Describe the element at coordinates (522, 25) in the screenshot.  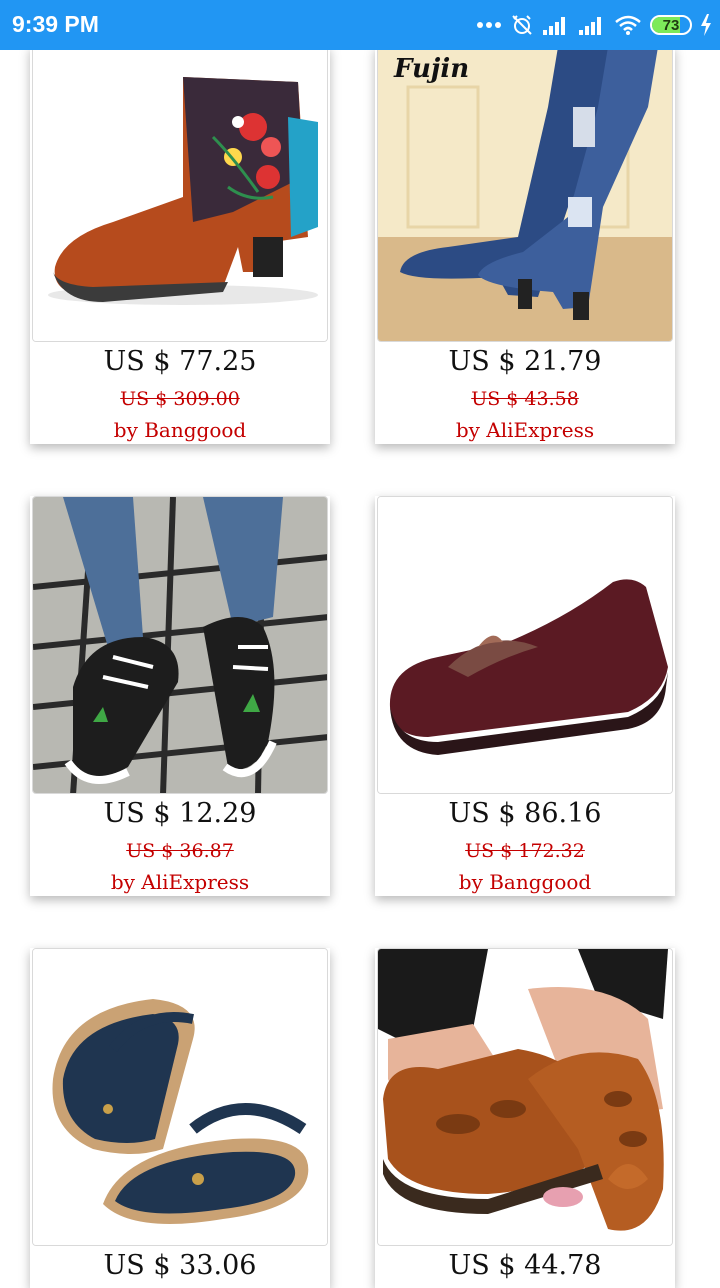
I see `alarm-off-icon` at that location.